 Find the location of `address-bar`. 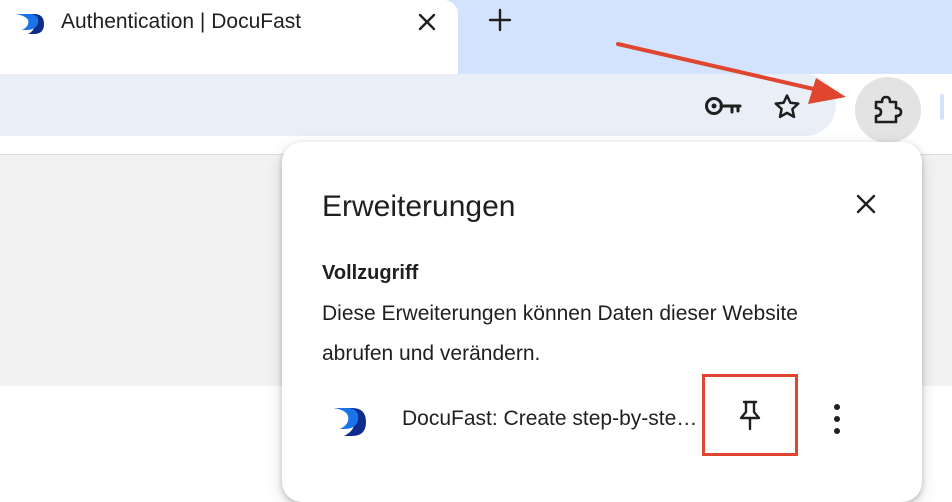

address-bar is located at coordinates (418, 105).